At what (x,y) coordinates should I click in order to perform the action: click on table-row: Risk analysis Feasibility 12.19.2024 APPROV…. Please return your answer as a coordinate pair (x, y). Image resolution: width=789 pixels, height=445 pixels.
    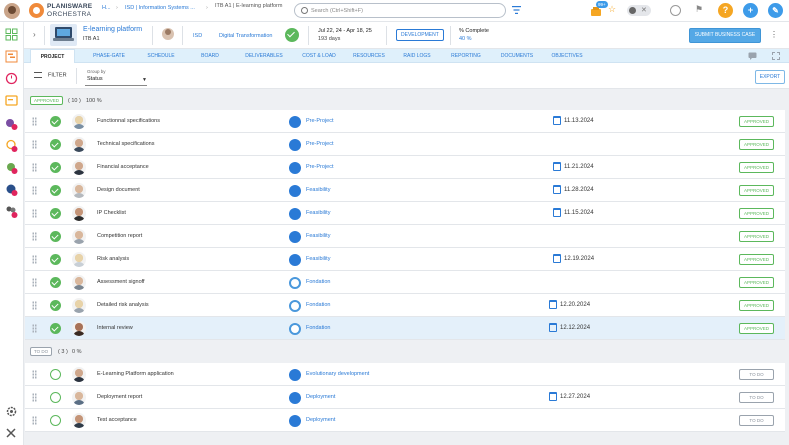
    Looking at the image, I should click on (405, 259).